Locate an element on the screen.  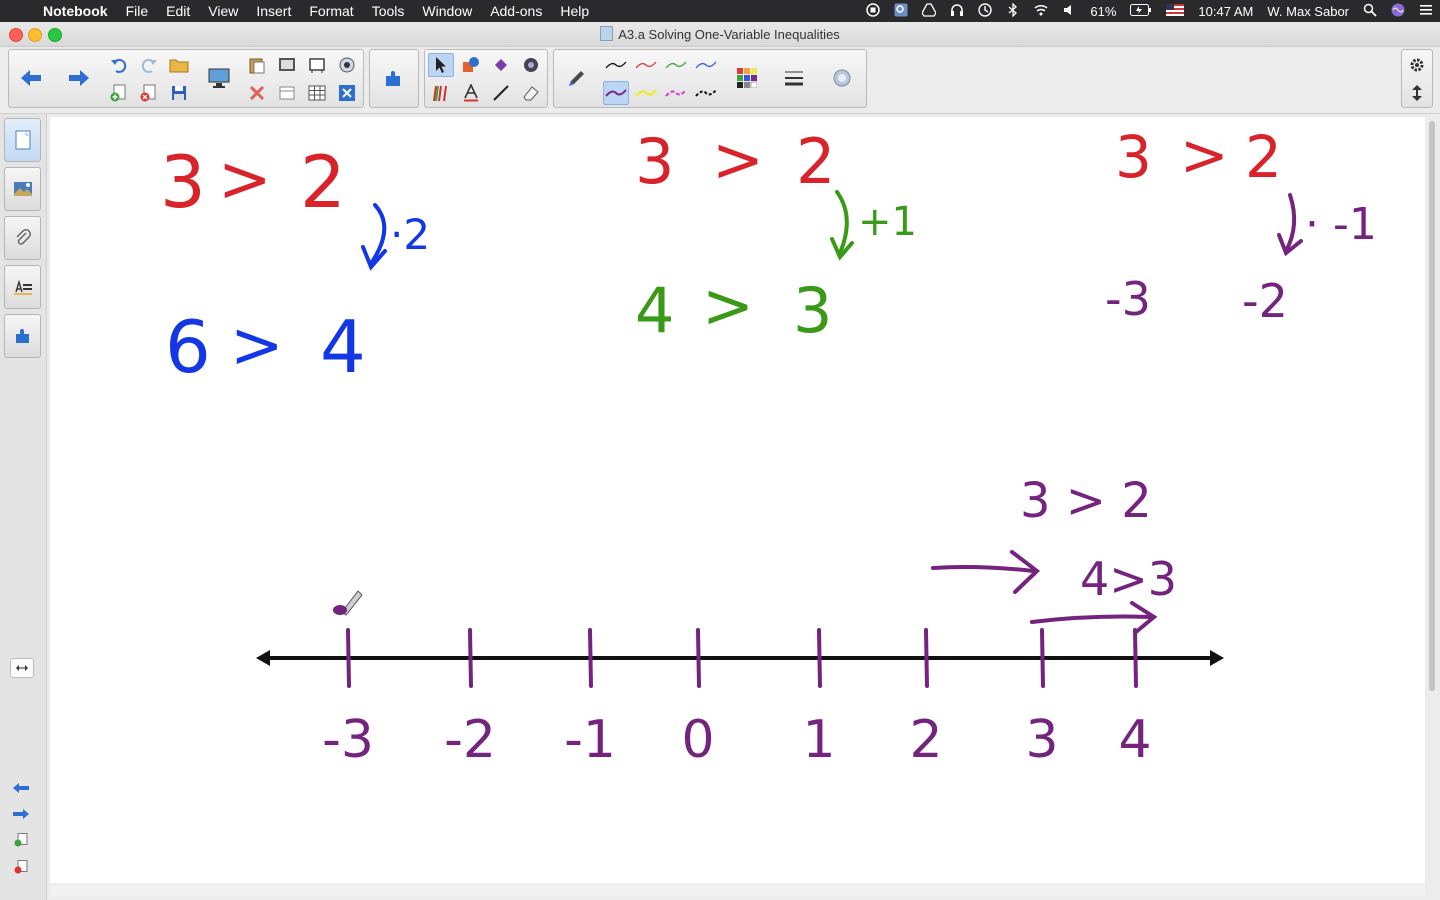
drive-icon is located at coordinates (929, 11).